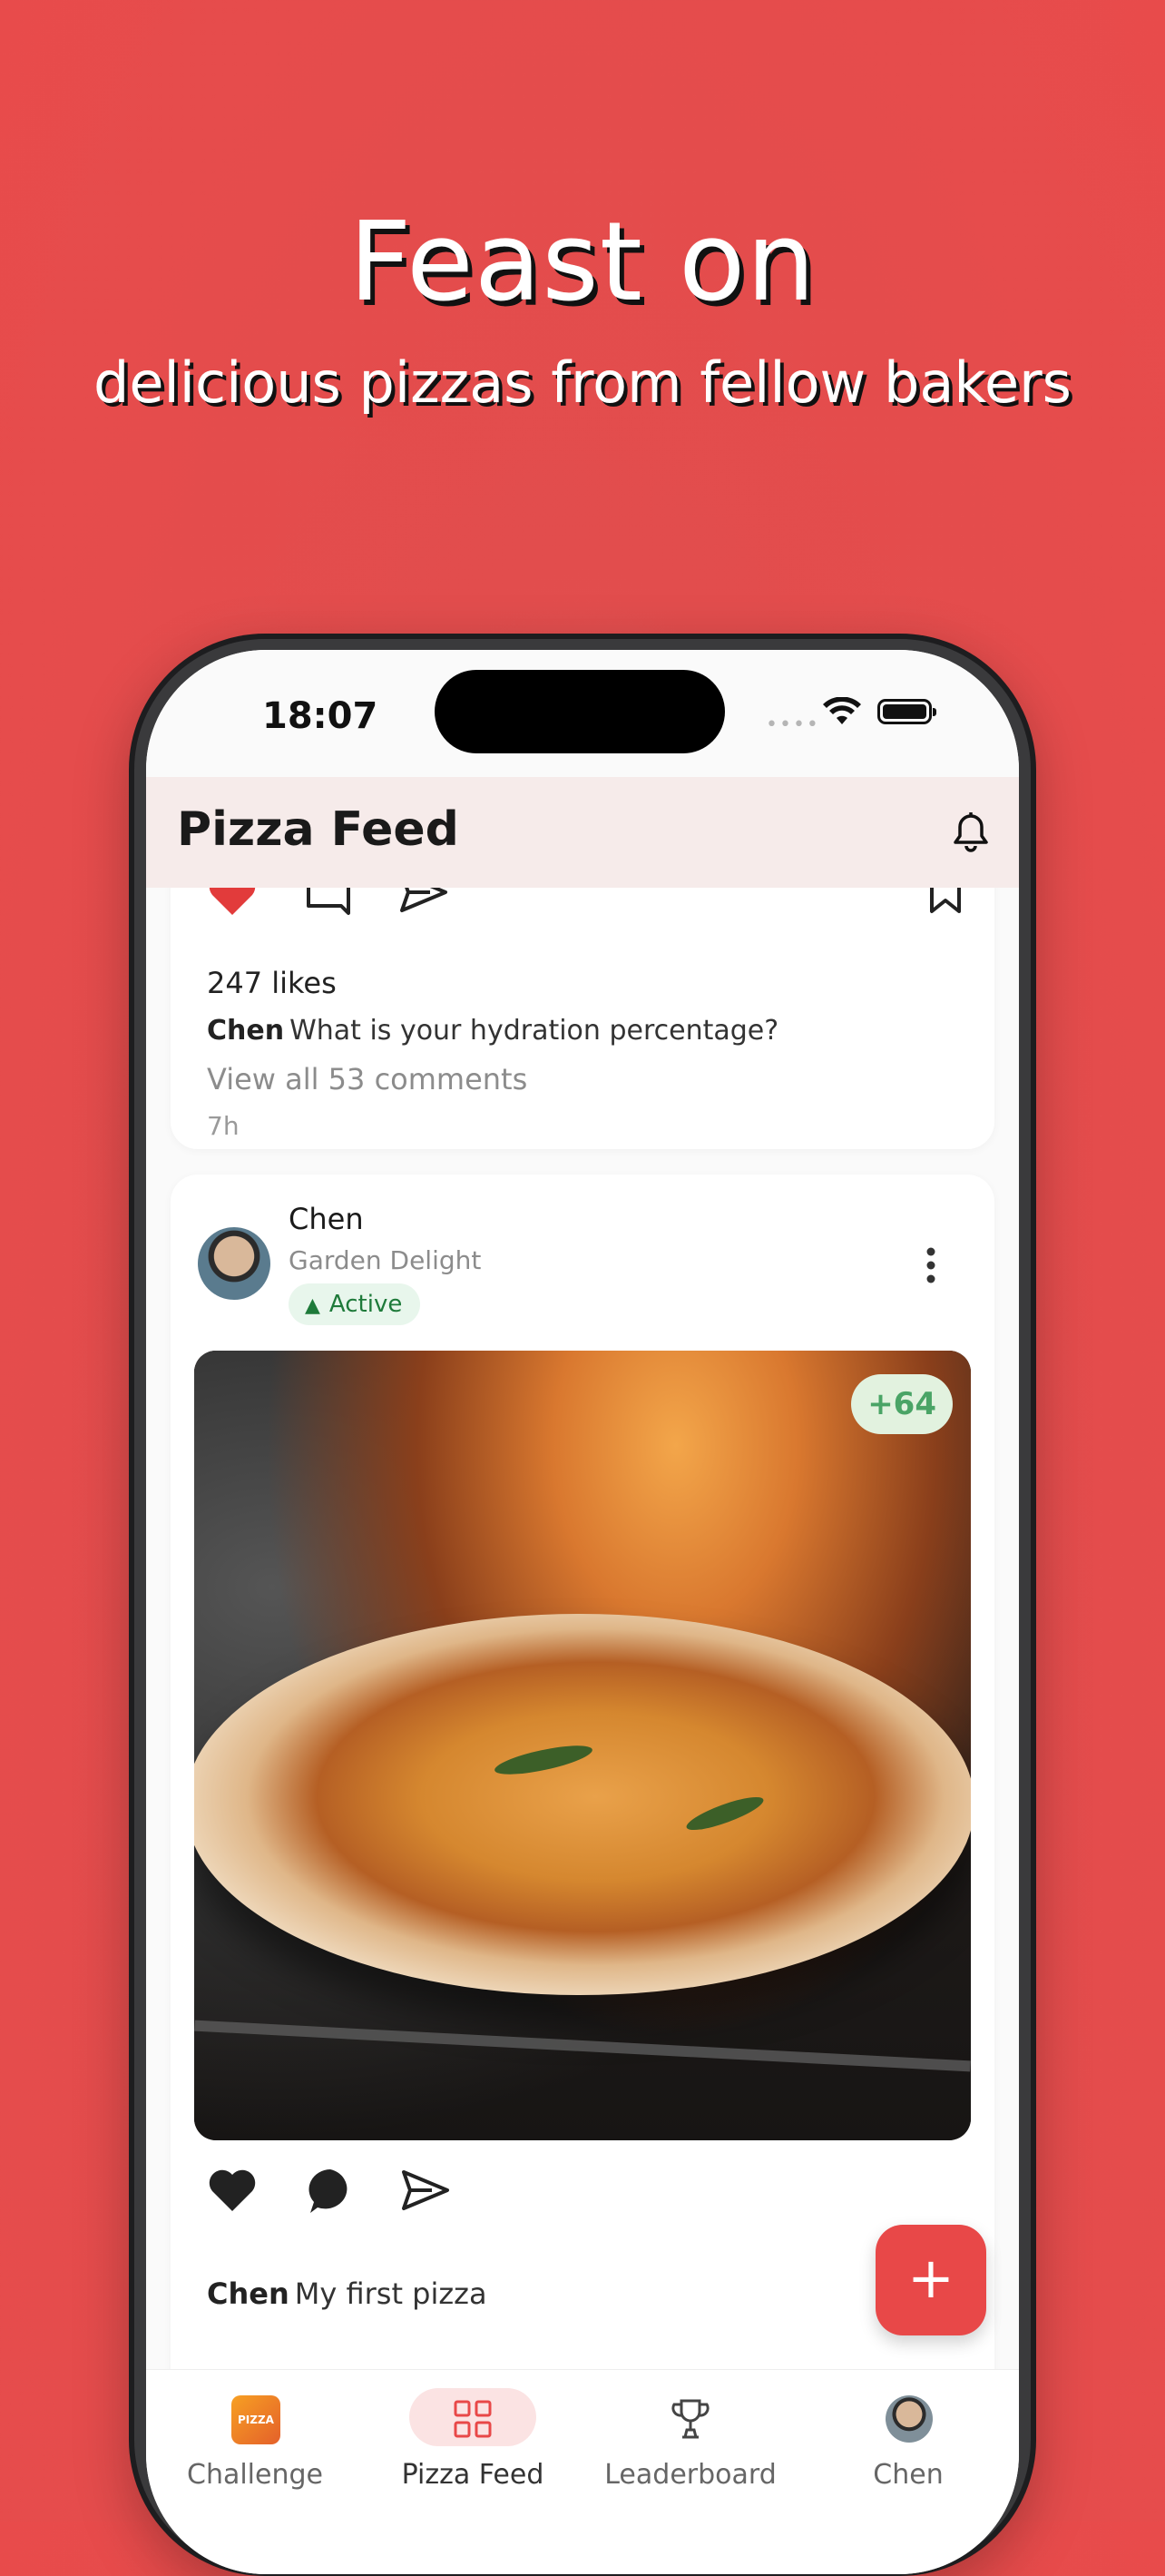  Describe the element at coordinates (906, 711) in the screenshot. I see `battery-icon` at that location.